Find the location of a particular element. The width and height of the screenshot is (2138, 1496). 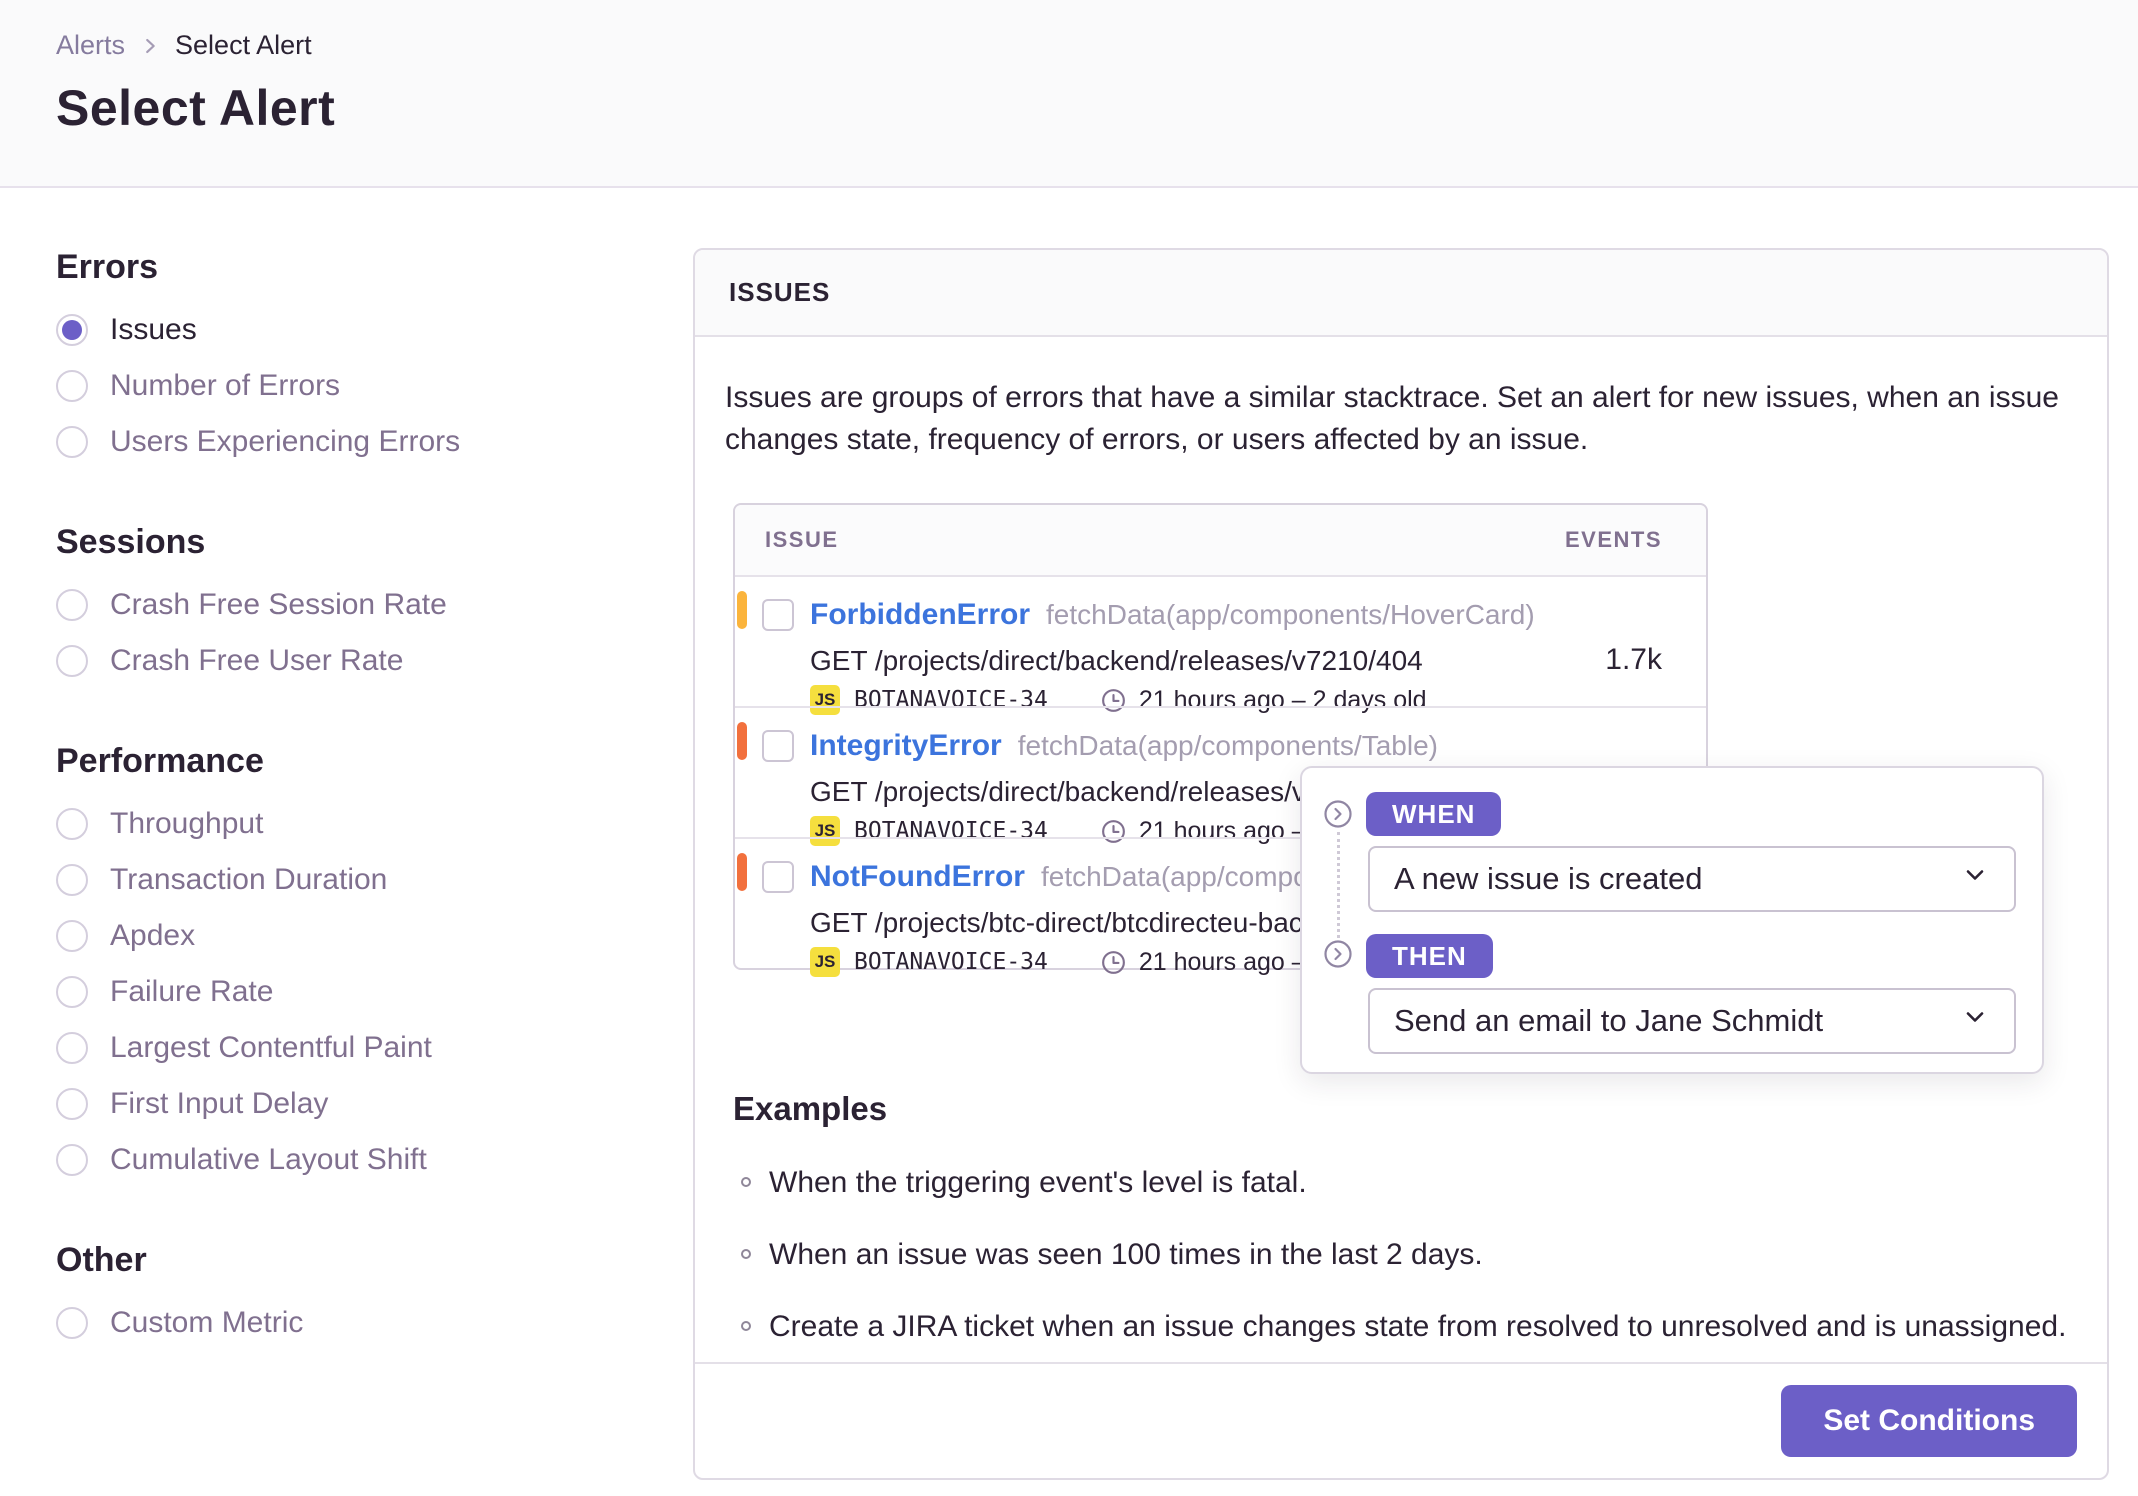

issue-culprit: fetchData(app/components/Table) is located at coordinates (1227, 745).